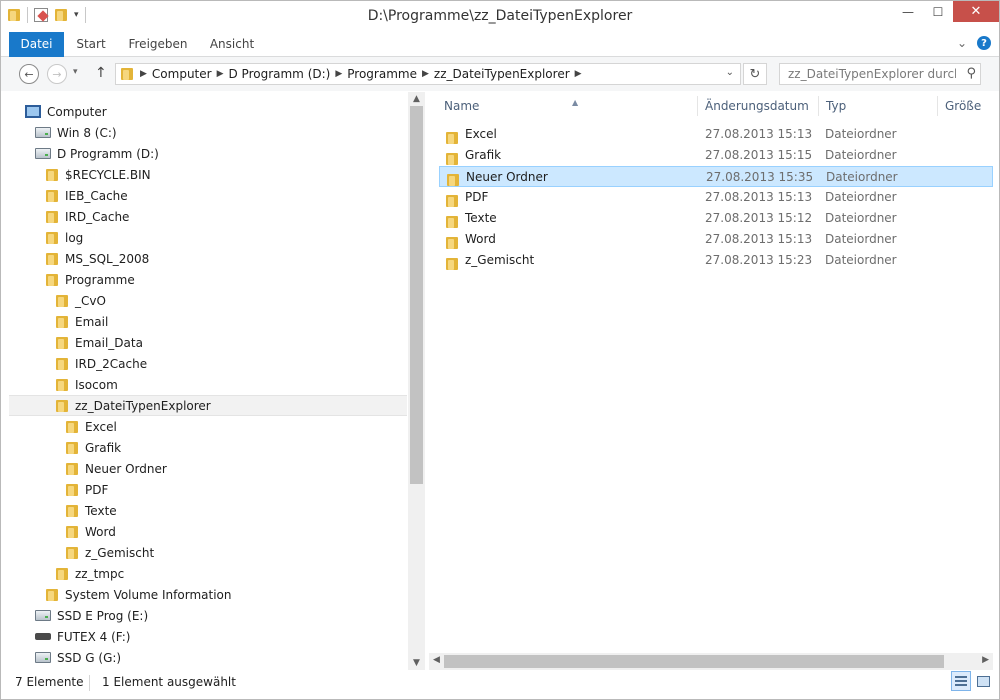 The image size is (1000, 700). What do you see at coordinates (716, 239) in the screenshot?
I see `file-row: Word 27.08.2013 15:13 Dateiordner` at bounding box center [716, 239].